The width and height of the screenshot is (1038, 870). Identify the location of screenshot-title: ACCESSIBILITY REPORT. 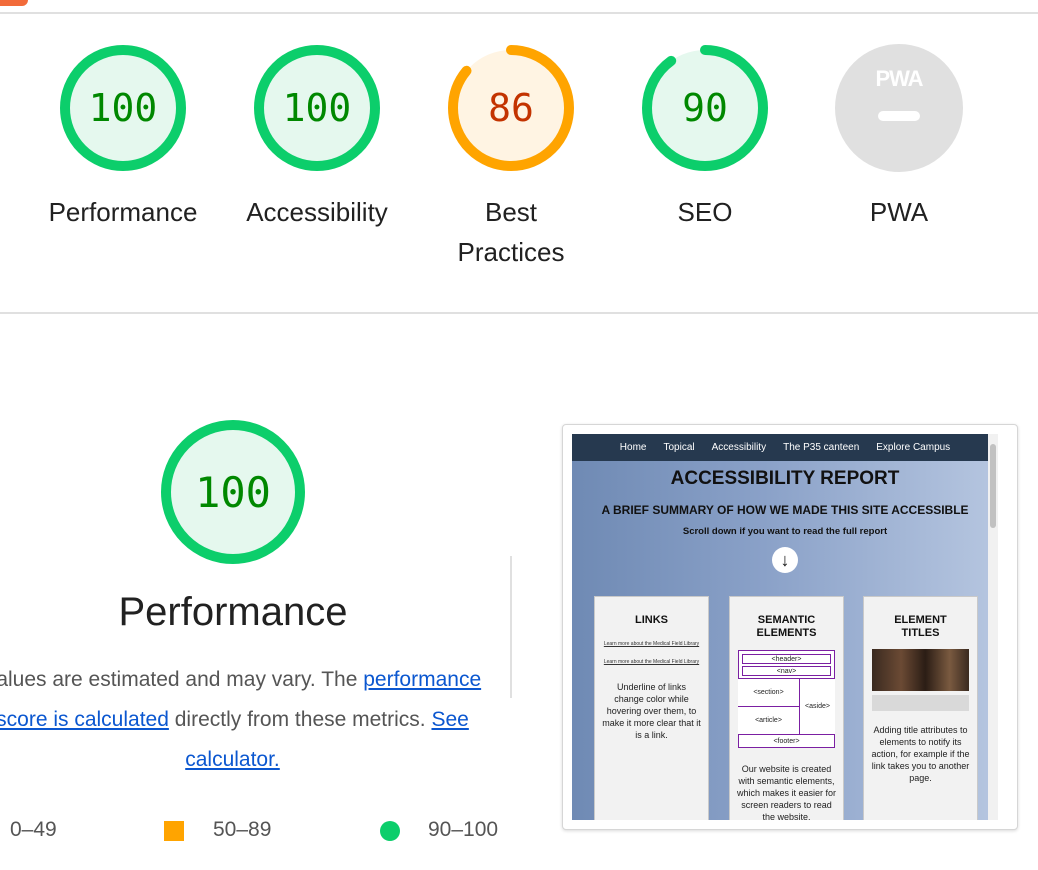
(785, 478).